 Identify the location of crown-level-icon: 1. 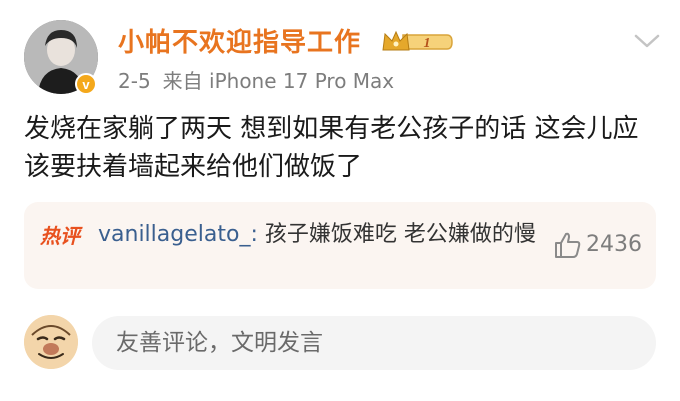
(417, 42).